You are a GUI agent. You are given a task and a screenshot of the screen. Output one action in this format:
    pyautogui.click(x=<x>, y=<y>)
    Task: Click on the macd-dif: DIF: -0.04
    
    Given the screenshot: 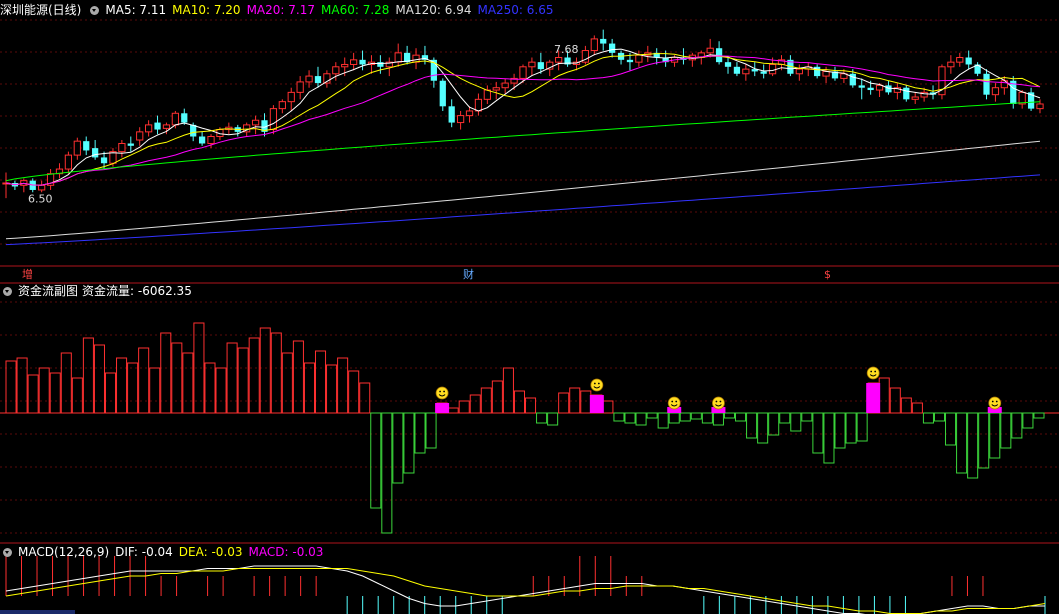 What is the action you would take?
    pyautogui.click(x=144, y=552)
    